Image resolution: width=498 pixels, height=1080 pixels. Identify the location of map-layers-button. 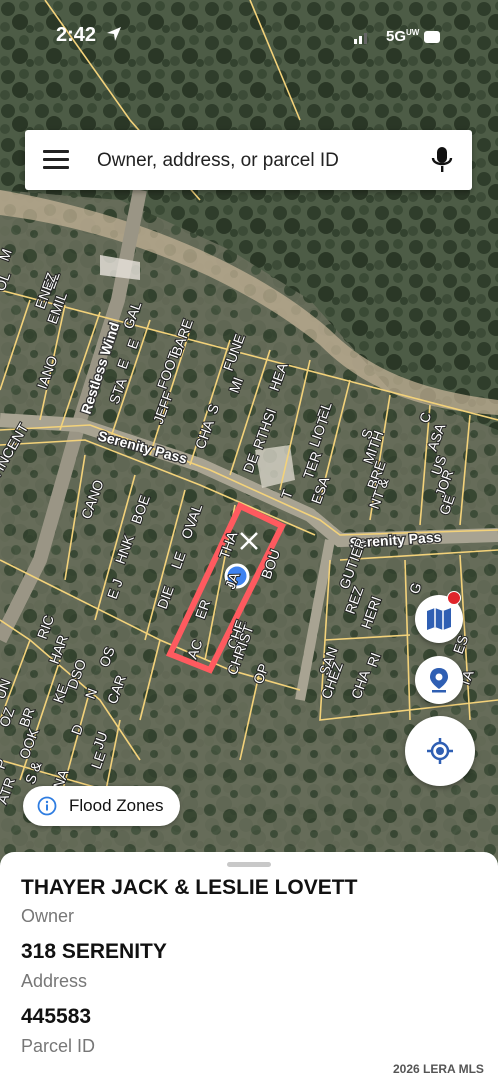
(439, 617).